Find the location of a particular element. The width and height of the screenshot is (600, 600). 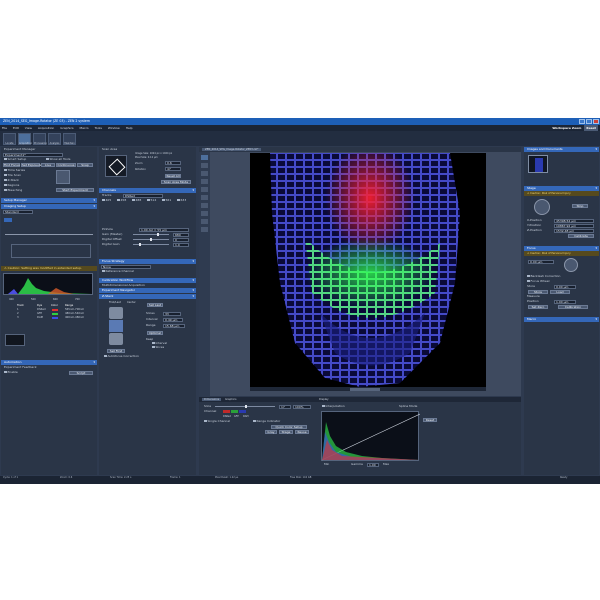

gray-button: Gray is located at coordinates (271, 431).